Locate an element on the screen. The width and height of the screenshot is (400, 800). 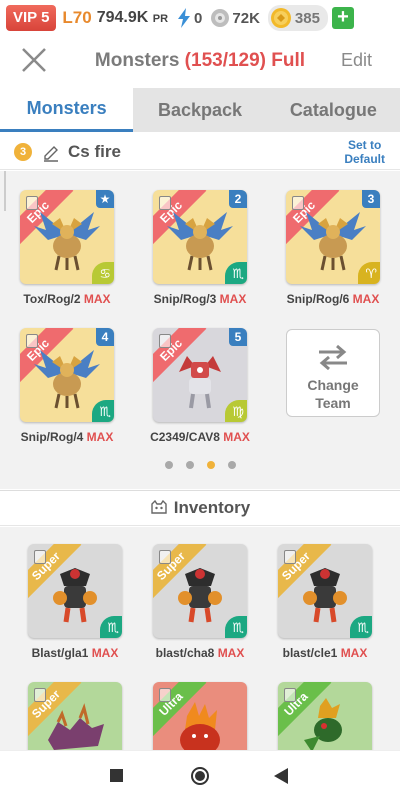
set-default-button: Set to Default is located at coordinates (364, 152).